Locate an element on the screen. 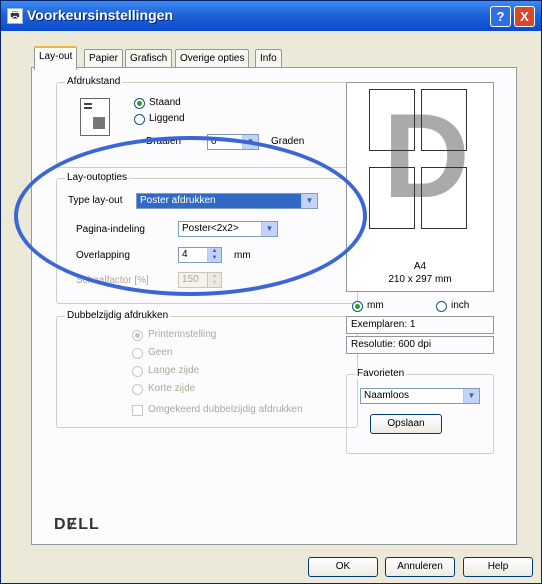  label-type-lay-out: Type lay-out is located at coordinates (95, 200).